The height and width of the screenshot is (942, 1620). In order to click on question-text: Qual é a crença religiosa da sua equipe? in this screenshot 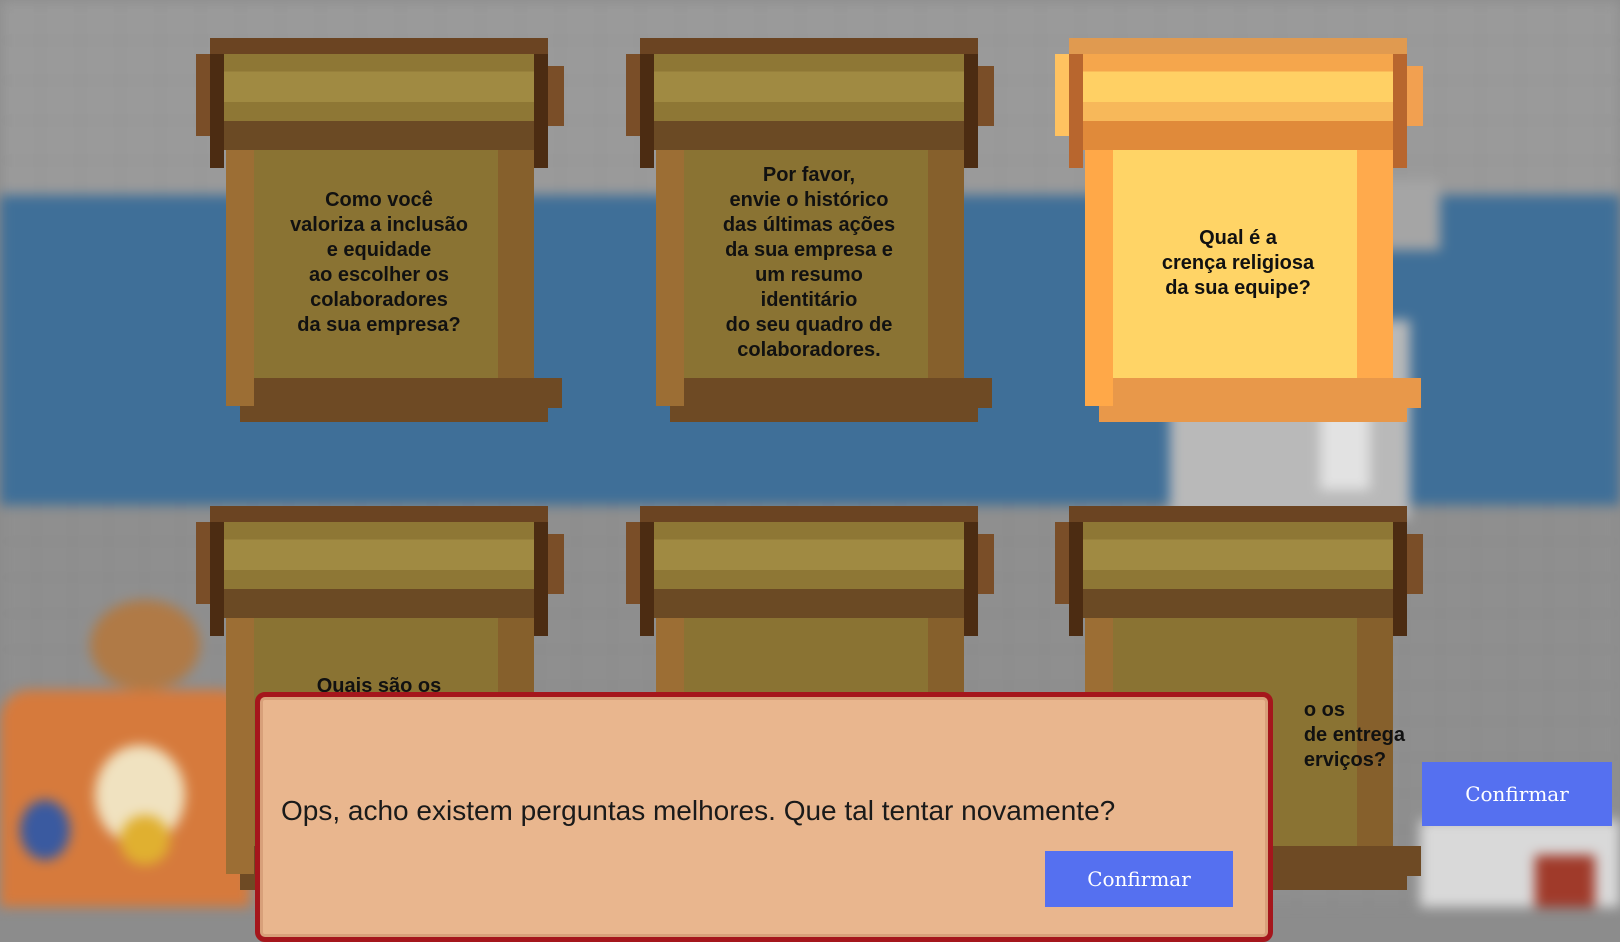, I will do `click(1238, 262)`.